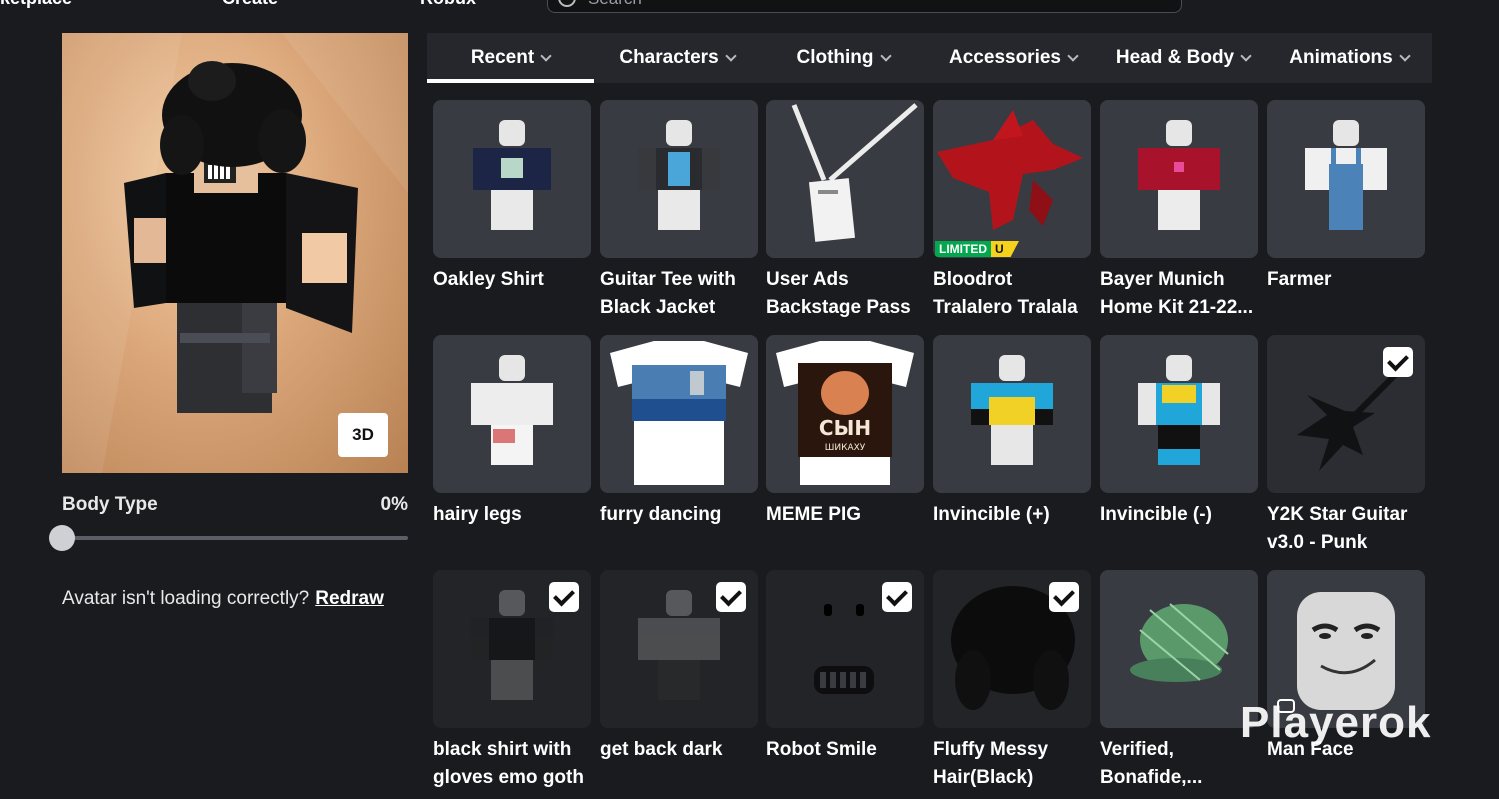  What do you see at coordinates (394, 504) in the screenshot?
I see `body-type-value: 0%` at bounding box center [394, 504].